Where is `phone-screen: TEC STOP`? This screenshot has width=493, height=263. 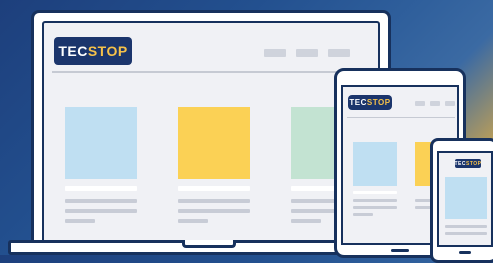 phone-screen: TEC STOP is located at coordinates (465, 199).